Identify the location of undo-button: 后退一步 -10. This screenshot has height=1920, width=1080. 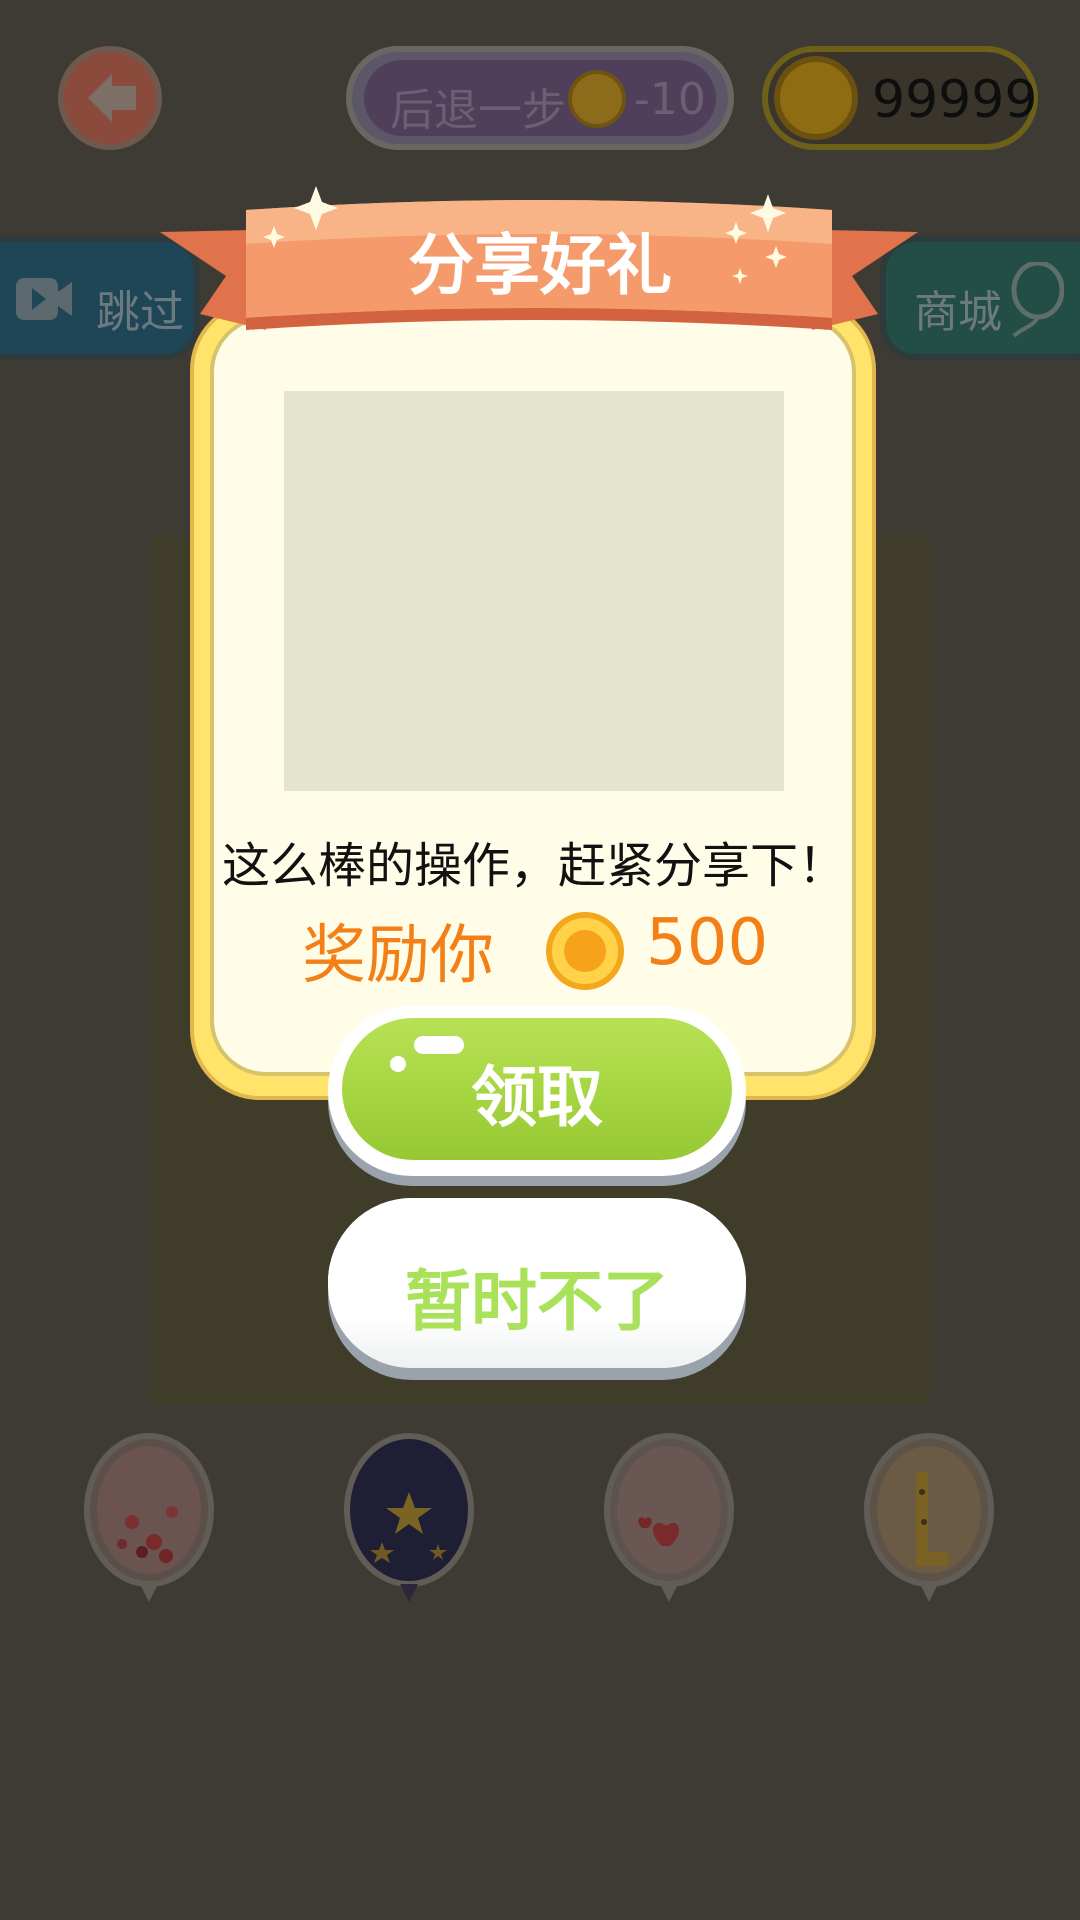
(540, 98).